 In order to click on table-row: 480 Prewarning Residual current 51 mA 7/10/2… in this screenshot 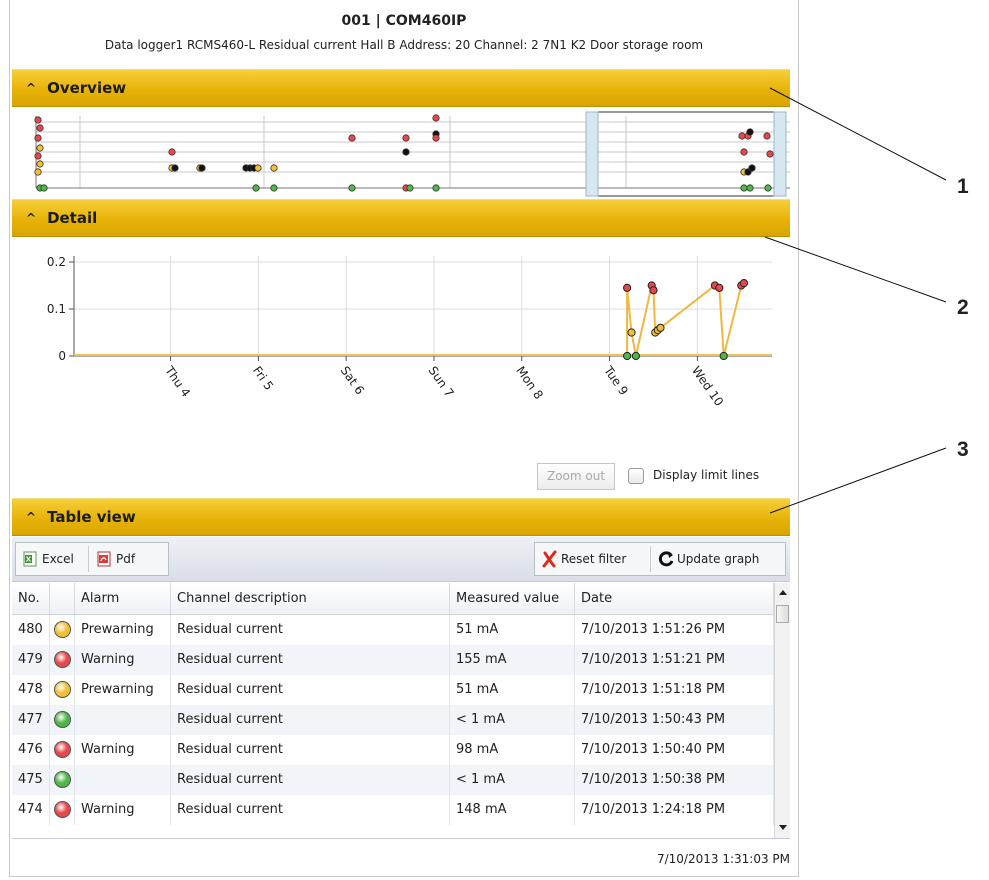, I will do `click(393, 630)`.